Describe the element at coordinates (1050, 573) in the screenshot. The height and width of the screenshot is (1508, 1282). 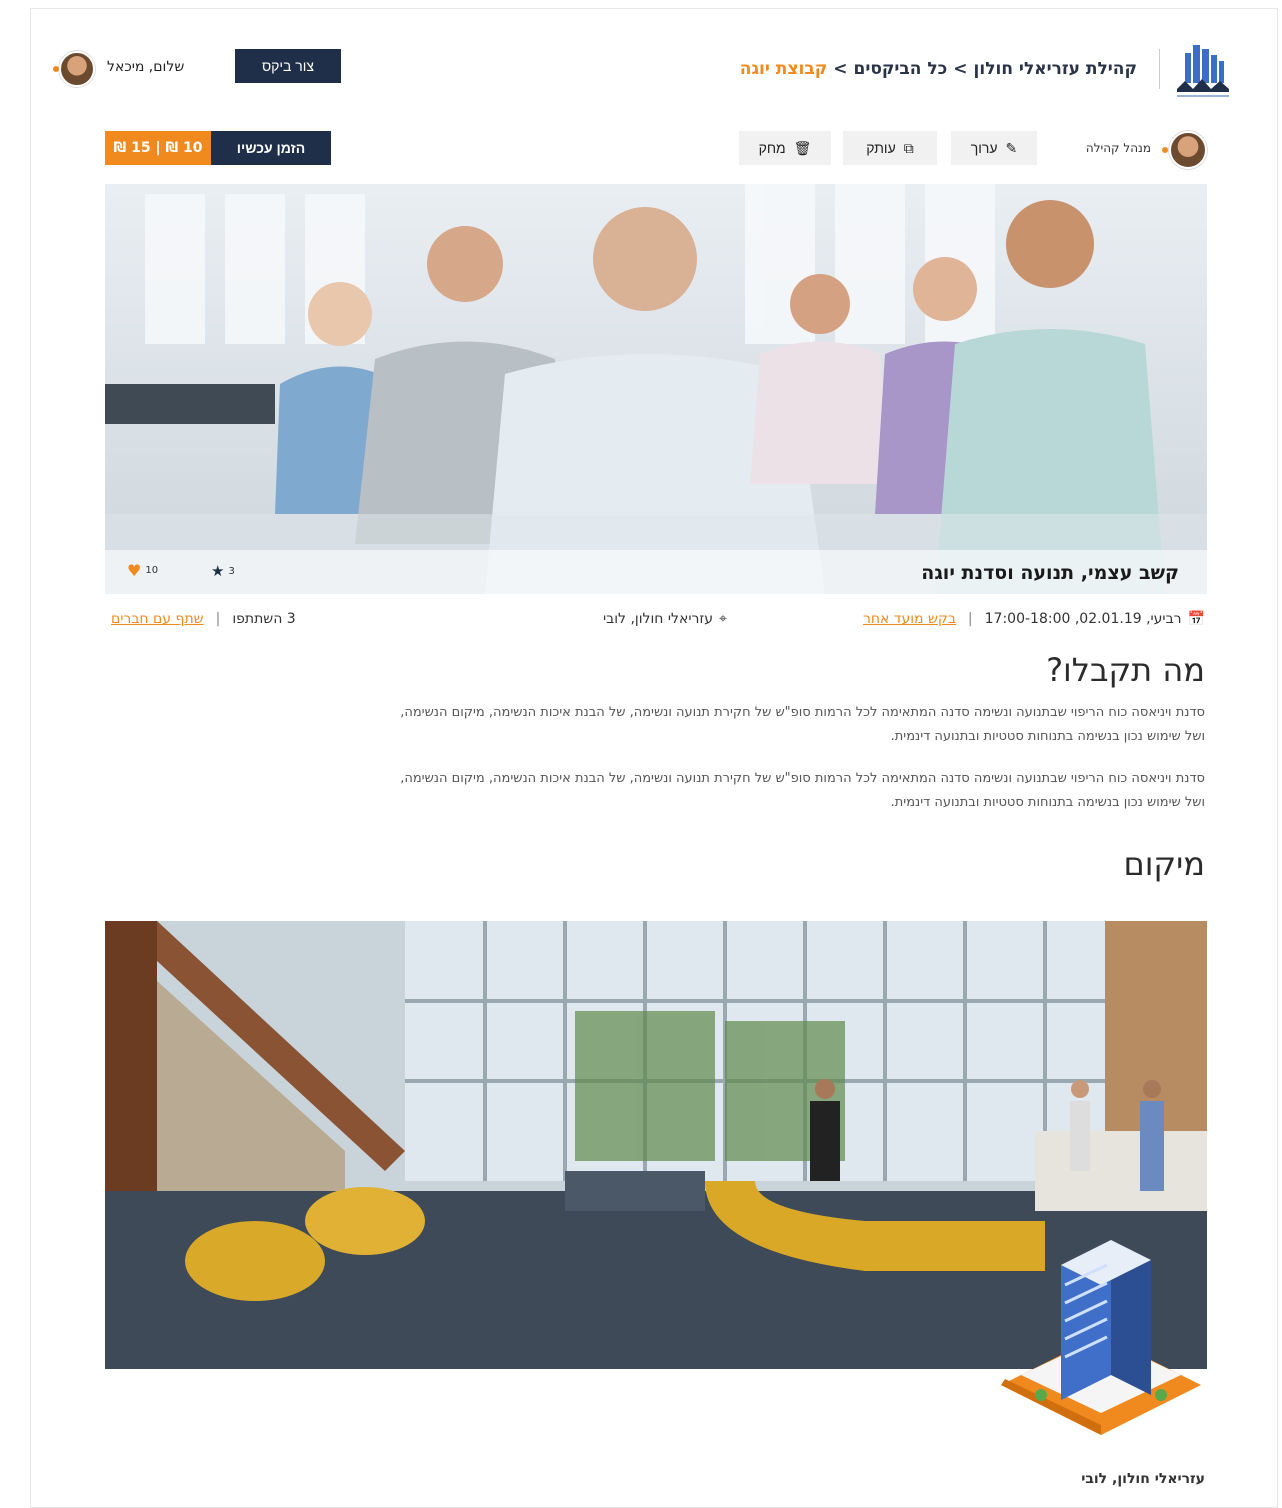
I see `event-title: קשב עצמי, תנועה וסדנת יוגה` at that location.